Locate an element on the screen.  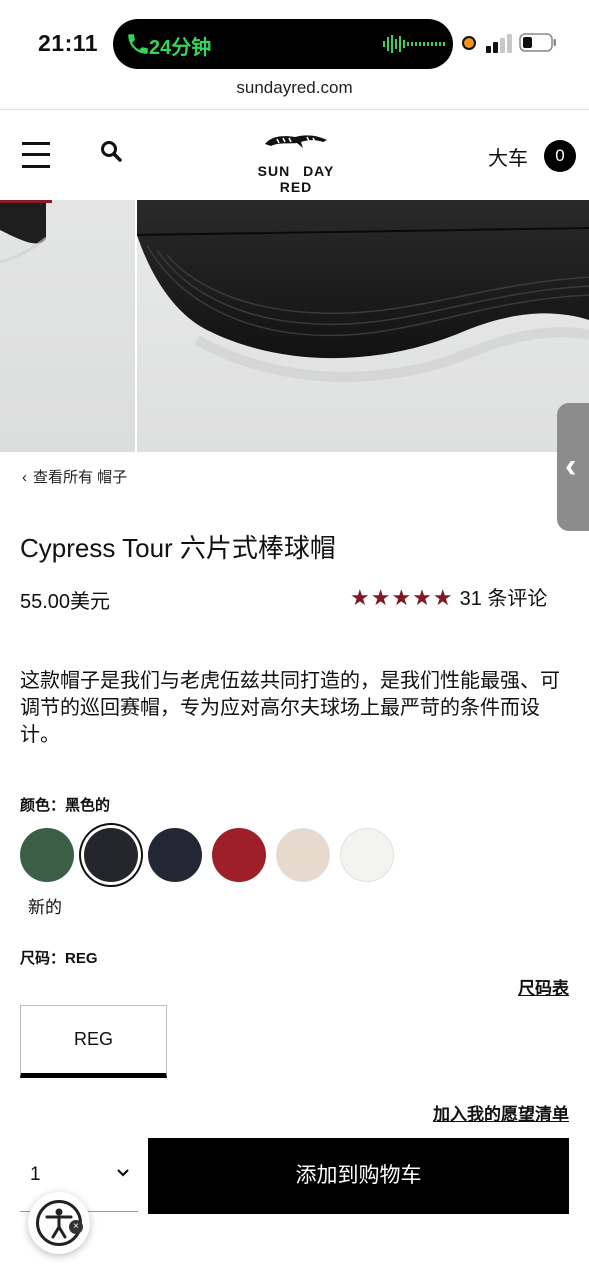
call-timer: 24分钟 is located at coordinates (180, 48).